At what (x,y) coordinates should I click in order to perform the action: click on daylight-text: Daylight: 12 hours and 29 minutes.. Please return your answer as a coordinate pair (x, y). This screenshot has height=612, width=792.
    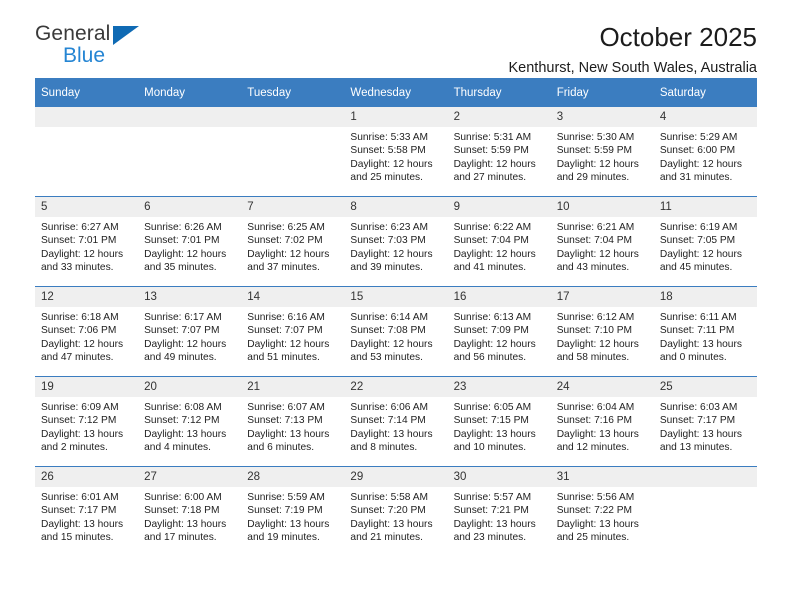
    Looking at the image, I should click on (597, 171).